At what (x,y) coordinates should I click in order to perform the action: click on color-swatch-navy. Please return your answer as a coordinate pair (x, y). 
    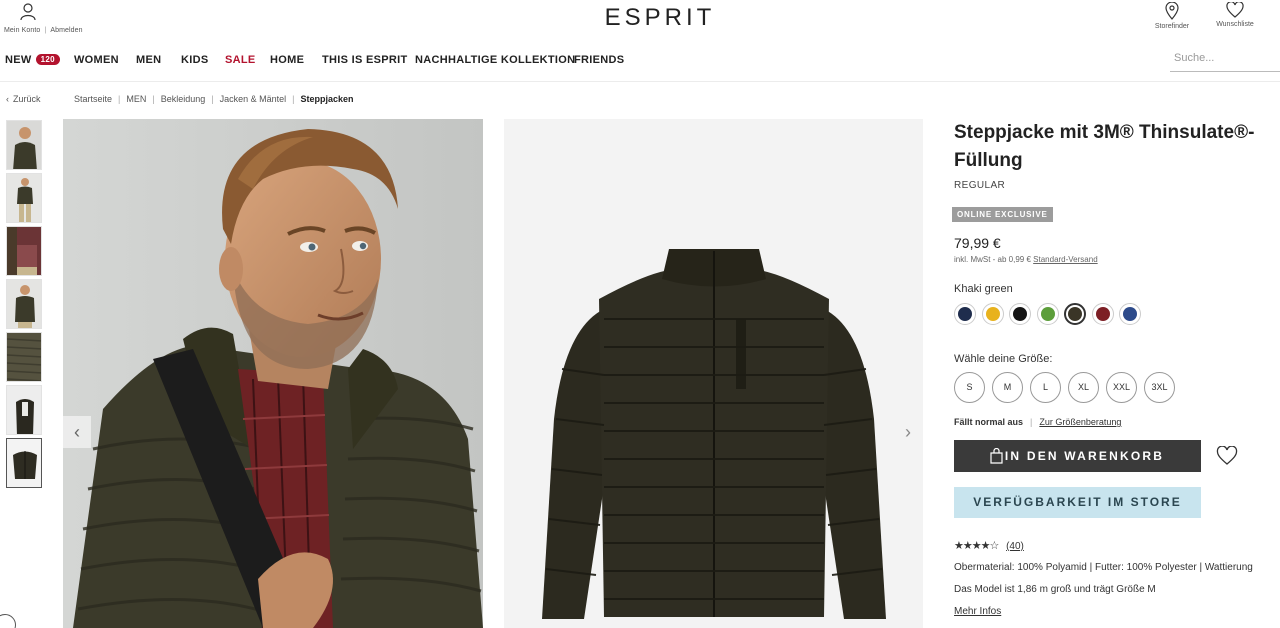
    Looking at the image, I should click on (965, 314).